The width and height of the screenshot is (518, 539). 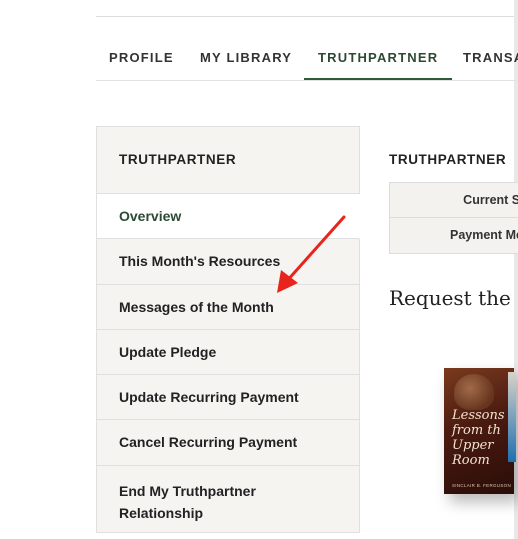 I want to click on book-title-line2: from th, so click(x=476, y=430).